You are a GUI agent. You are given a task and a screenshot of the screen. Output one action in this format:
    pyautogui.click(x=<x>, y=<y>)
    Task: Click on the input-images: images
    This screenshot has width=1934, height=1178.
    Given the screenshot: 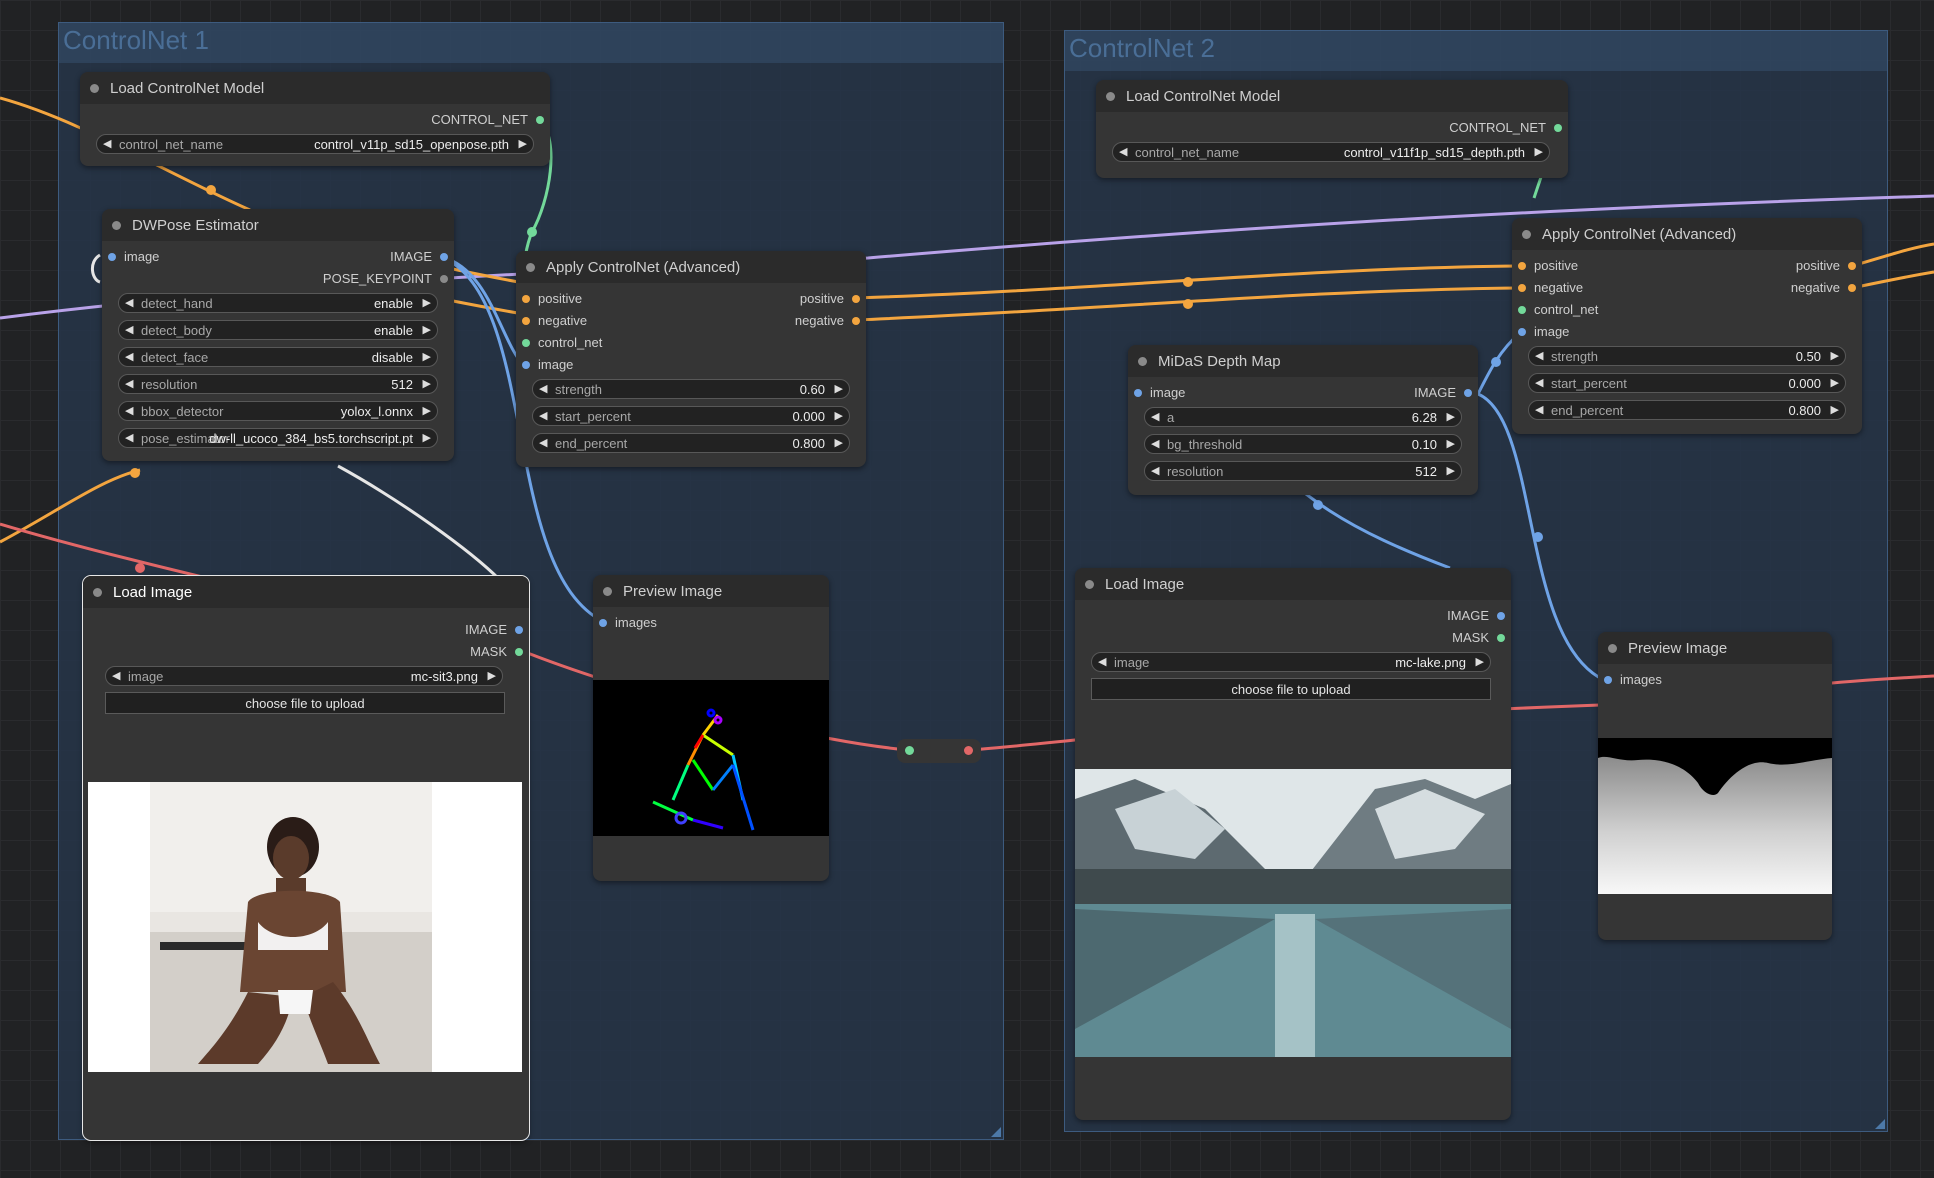 What is the action you would take?
    pyautogui.click(x=1633, y=679)
    